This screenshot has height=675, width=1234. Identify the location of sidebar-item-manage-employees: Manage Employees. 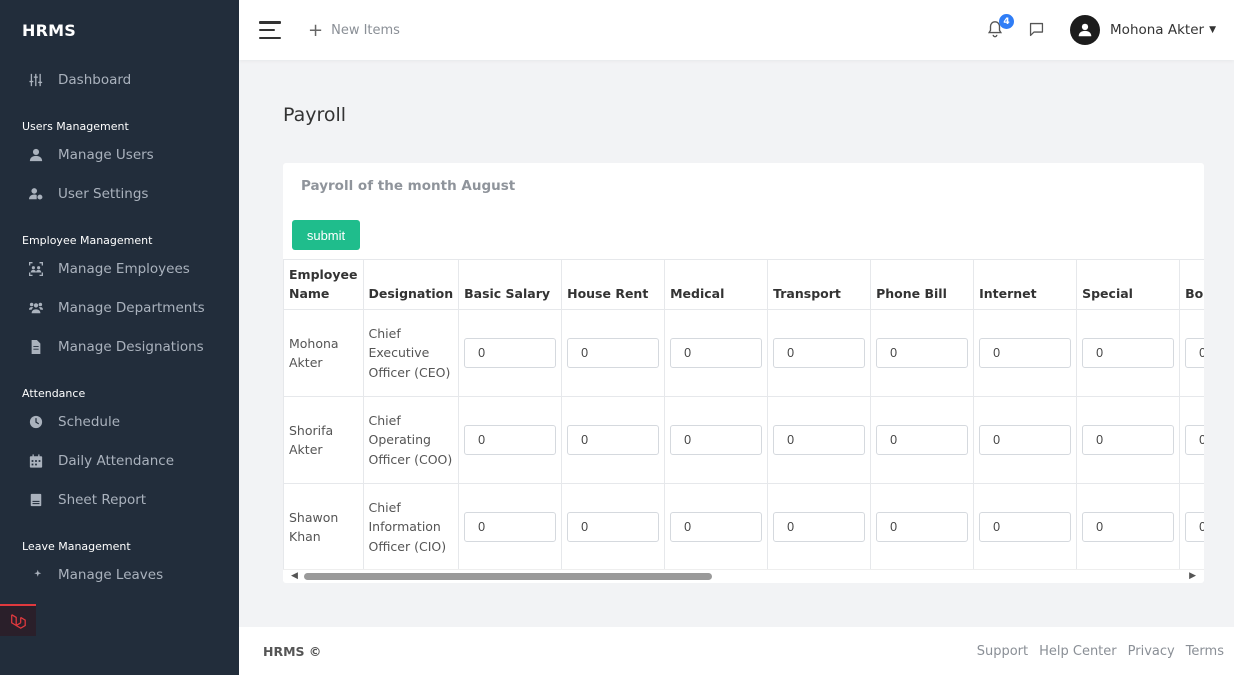
(119, 268).